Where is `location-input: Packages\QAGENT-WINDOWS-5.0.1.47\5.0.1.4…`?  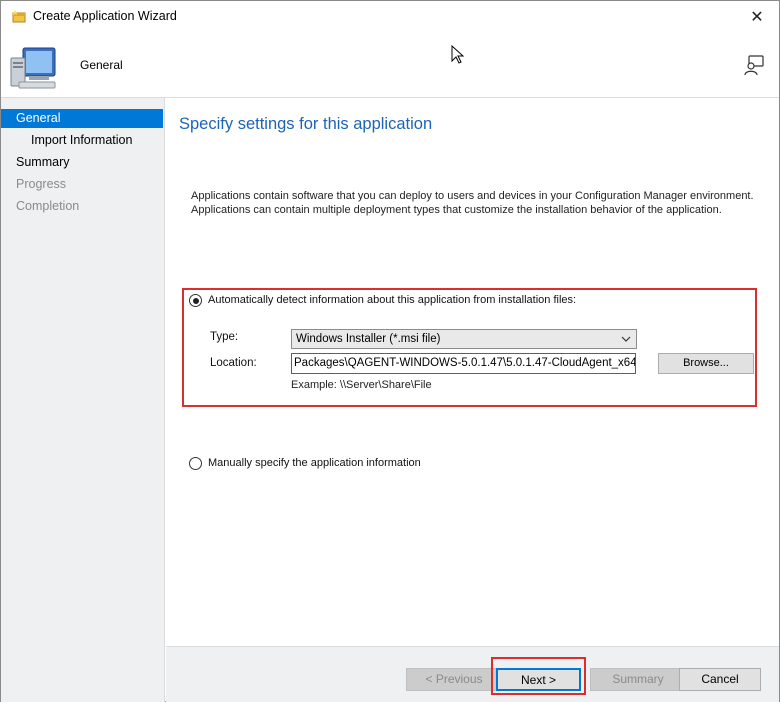
location-input: Packages\QAGENT-WINDOWS-5.0.1.47\5.0.1.4… is located at coordinates (463, 363).